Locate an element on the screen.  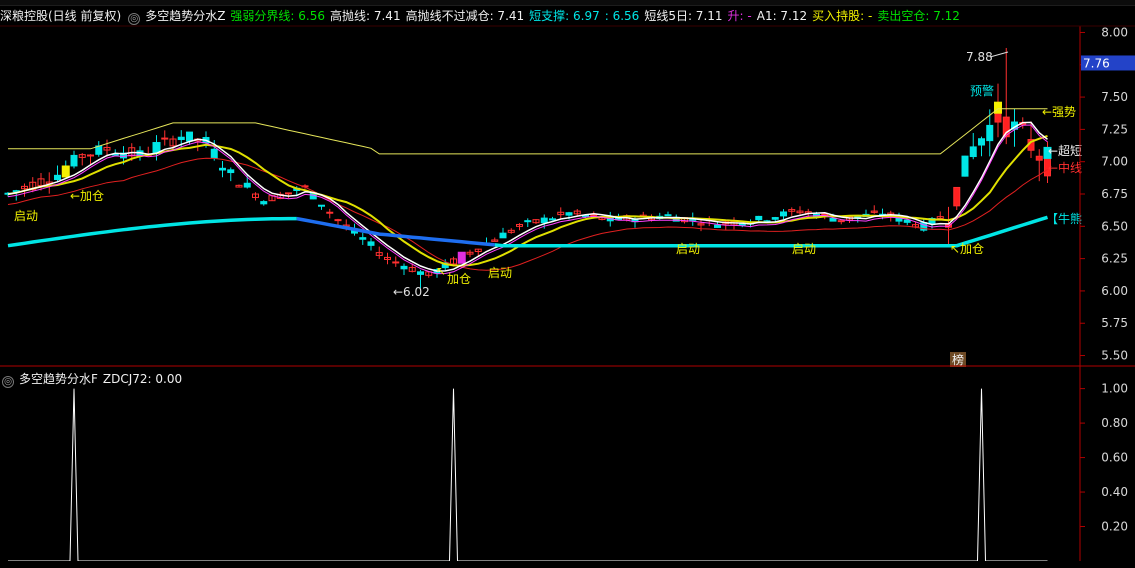
price-tick-label: 5.50 is located at coordinates (1114, 356).